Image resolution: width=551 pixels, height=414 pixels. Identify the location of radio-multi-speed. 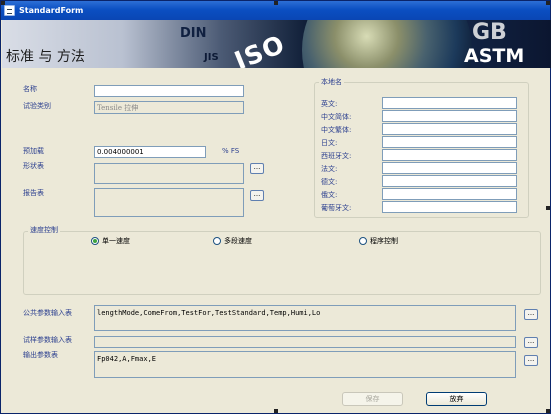
(217, 241).